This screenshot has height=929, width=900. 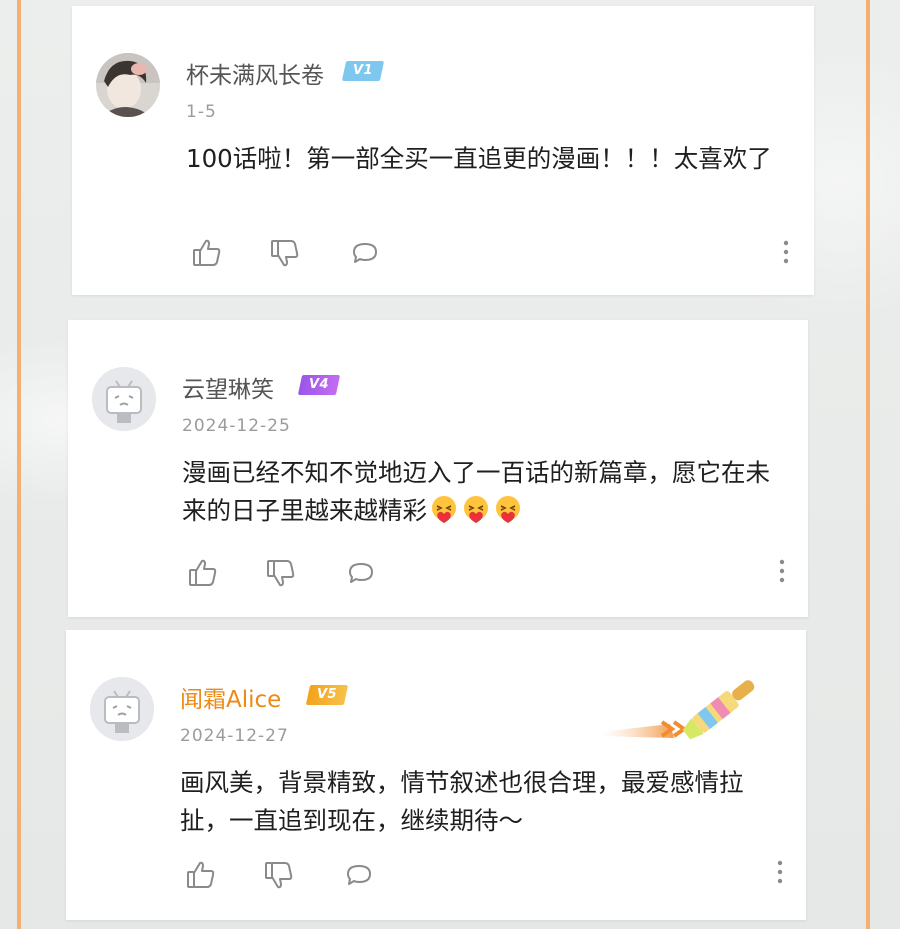 What do you see at coordinates (230, 697) in the screenshot?
I see `username: 闻霜Alice` at bounding box center [230, 697].